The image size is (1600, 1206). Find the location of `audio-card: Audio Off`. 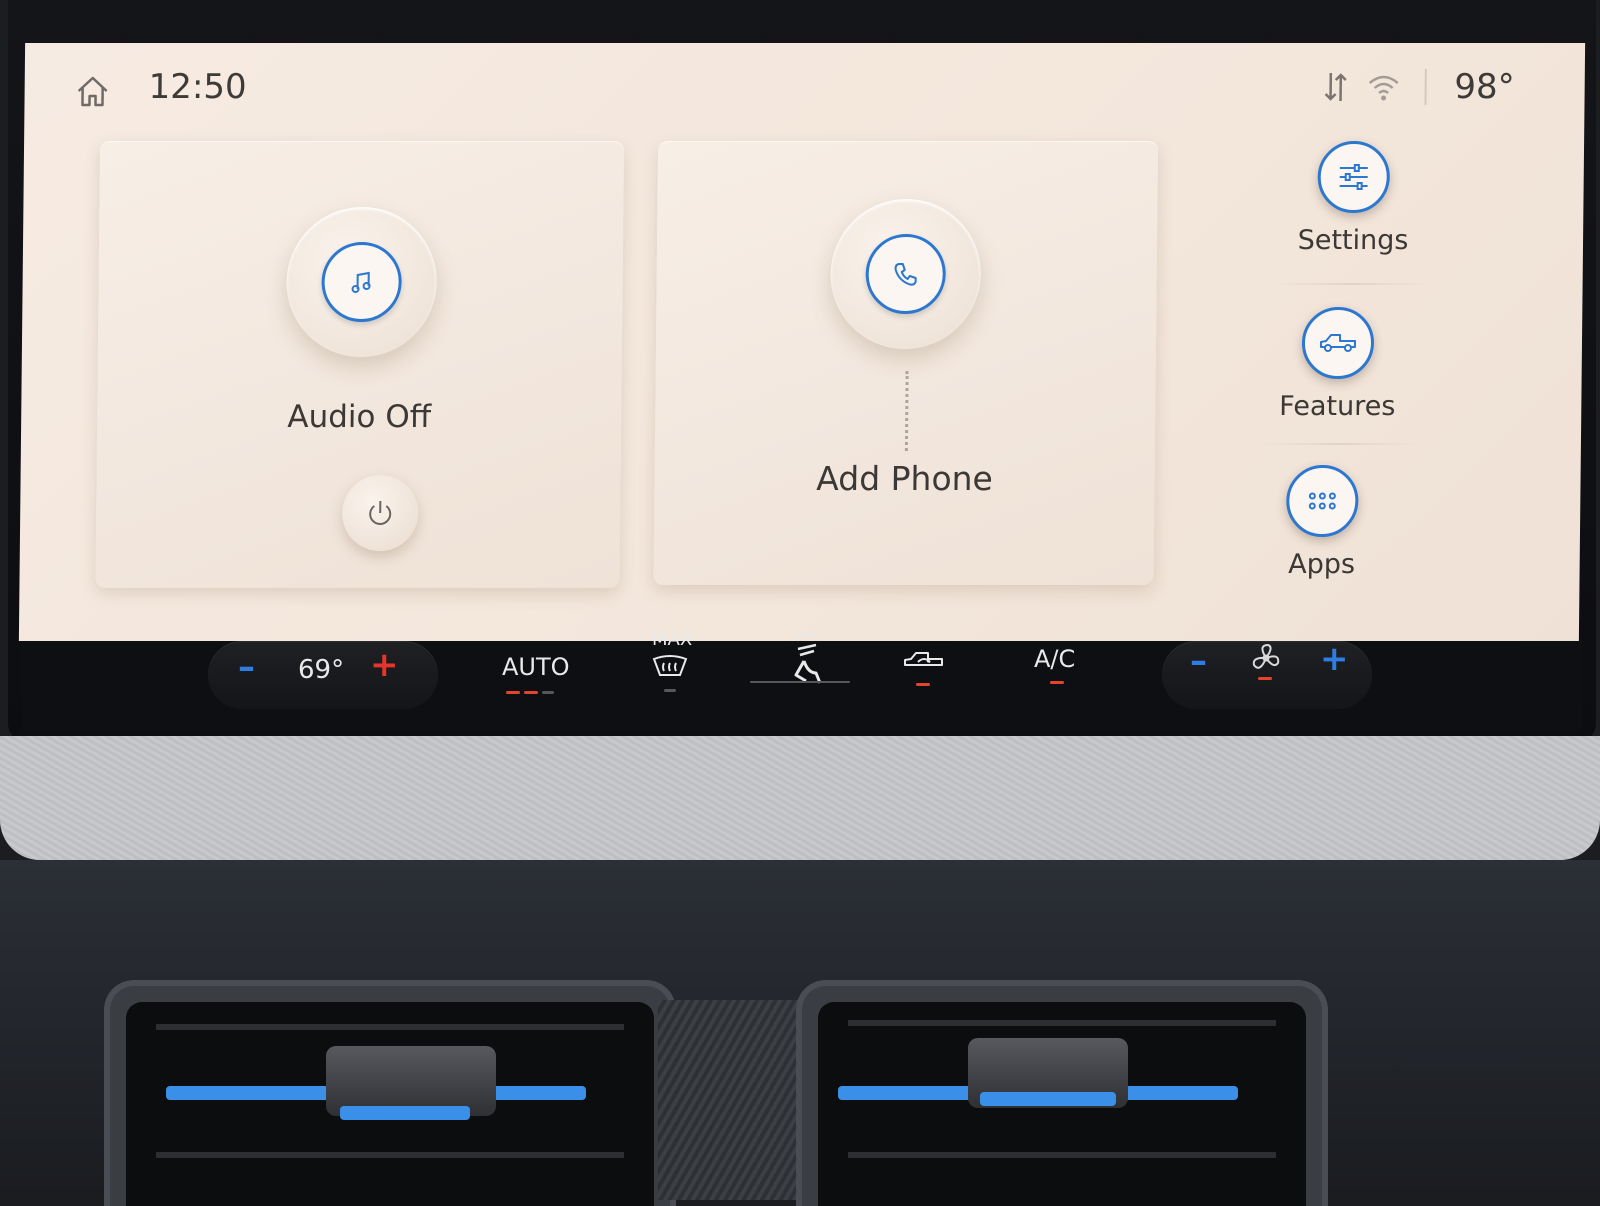

audio-card: Audio Off is located at coordinates (360, 364).